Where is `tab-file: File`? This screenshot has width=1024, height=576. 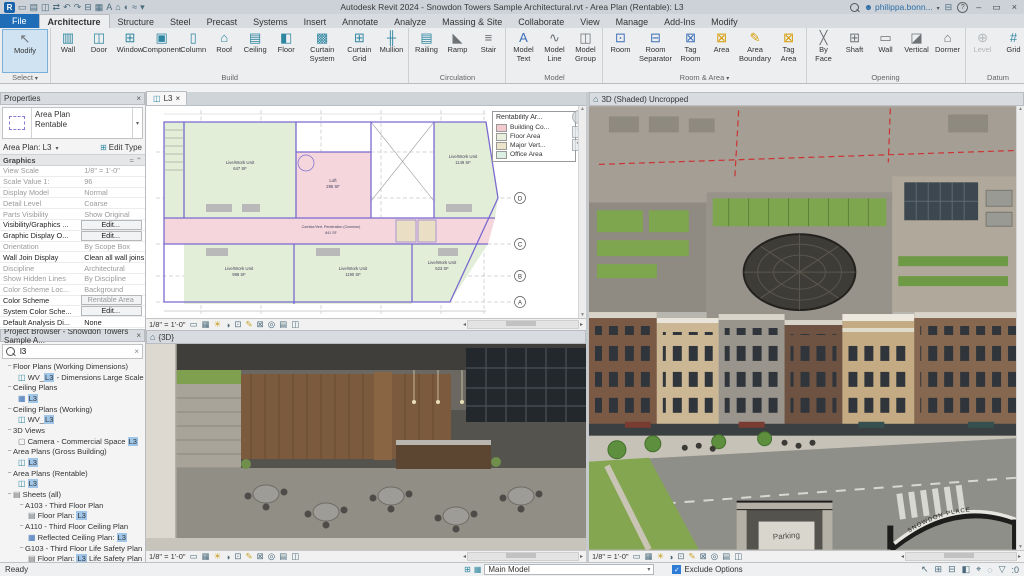 tab-file: File is located at coordinates (19, 21).